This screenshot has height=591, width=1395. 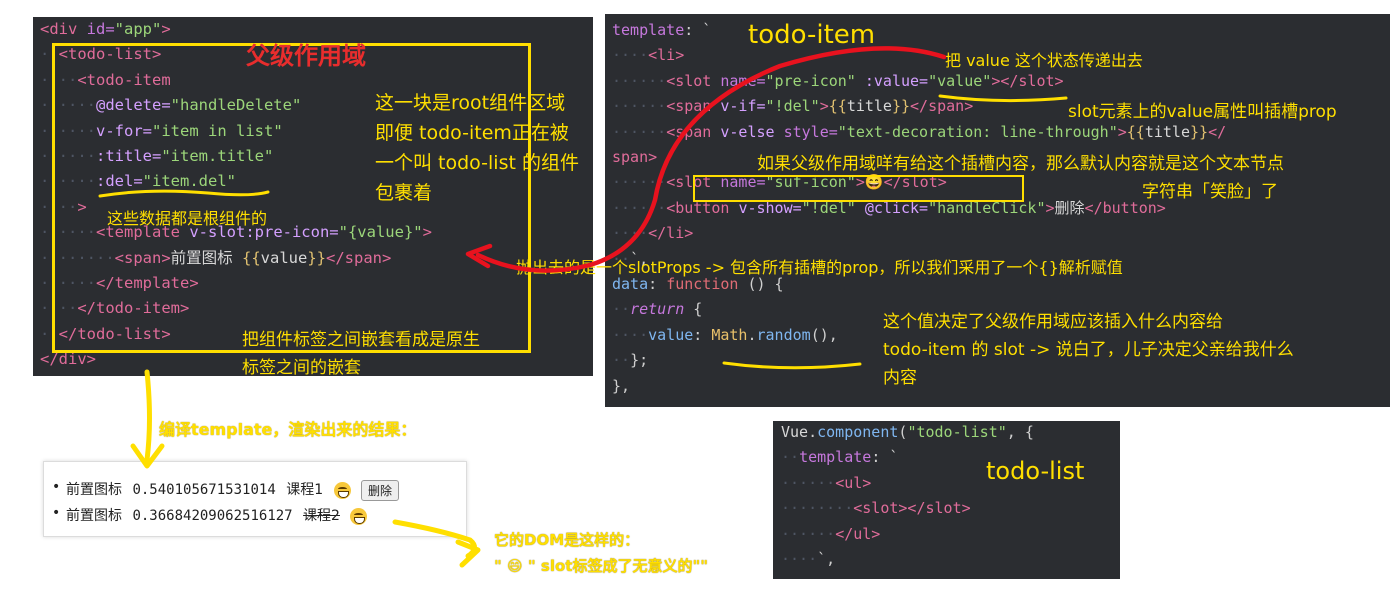 I want to click on code-line: ······</ul>, so click(x=907, y=534).